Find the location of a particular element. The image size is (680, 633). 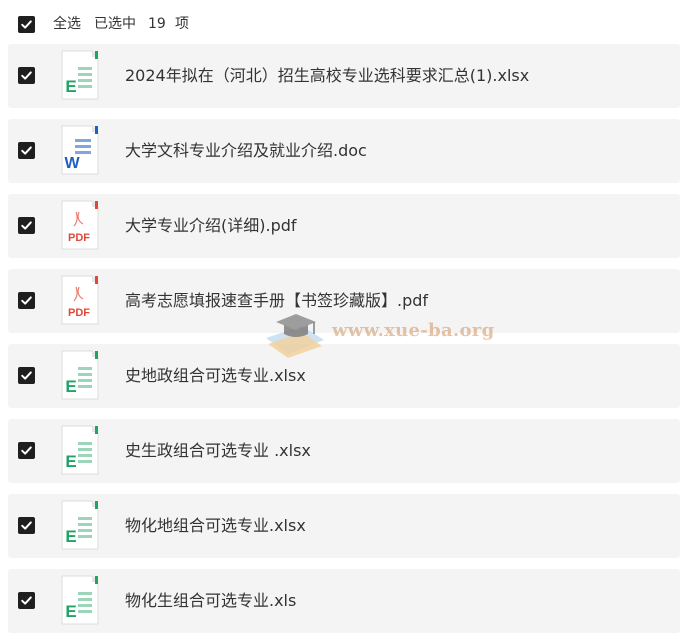

file-name: 史生政组合可选专业 .xlsx is located at coordinates (218, 450).